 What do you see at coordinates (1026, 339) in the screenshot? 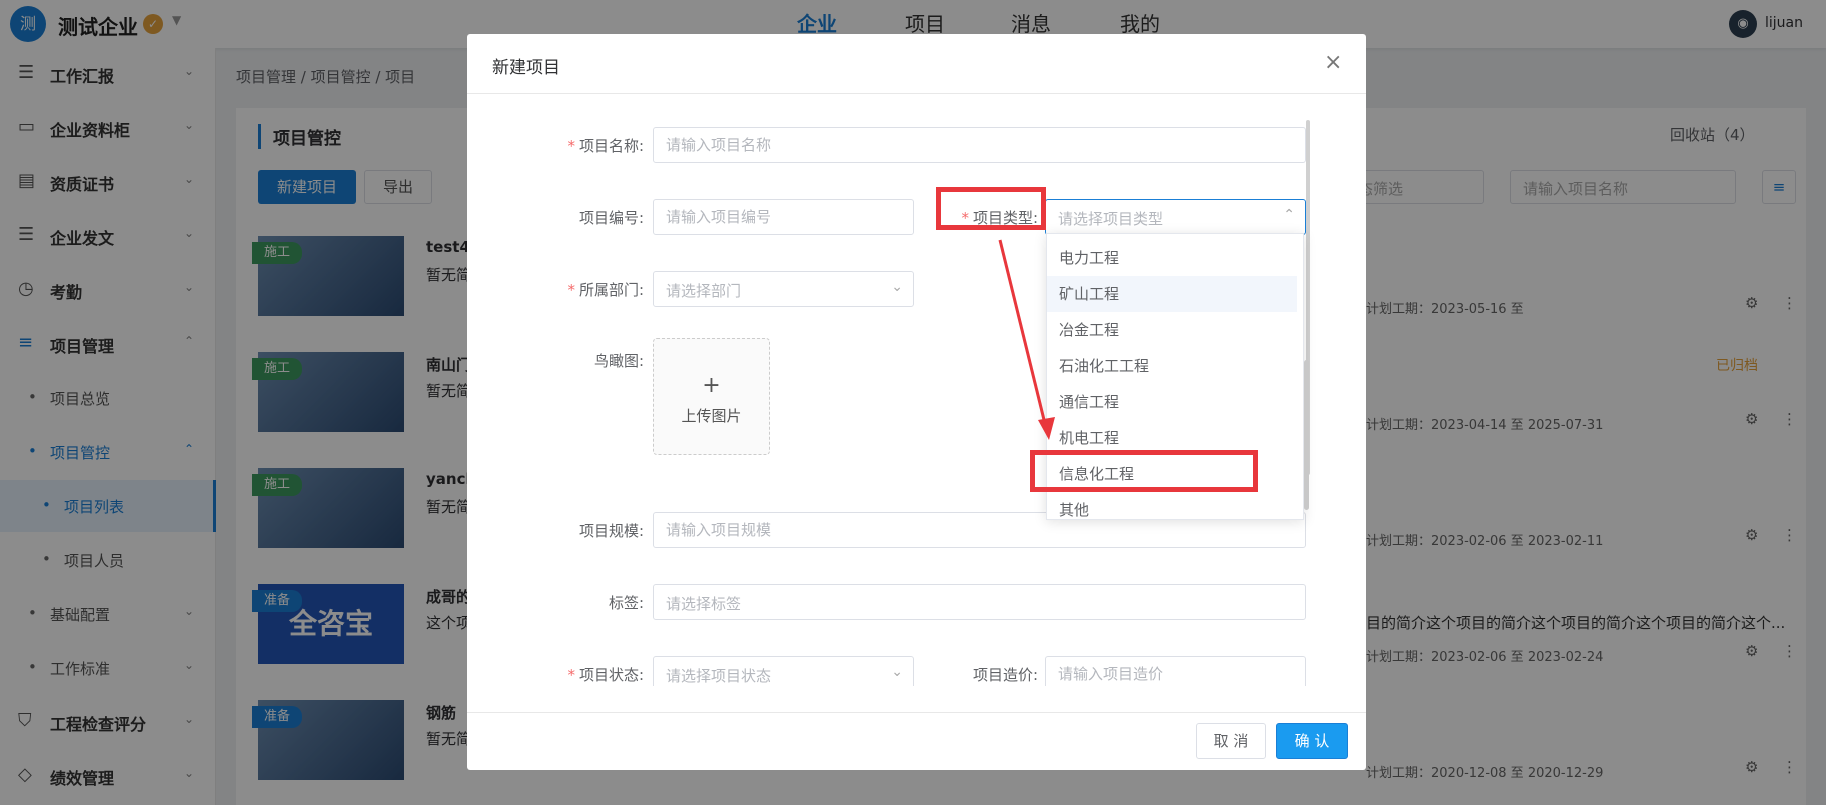
I see `annotation-arrow` at bounding box center [1026, 339].